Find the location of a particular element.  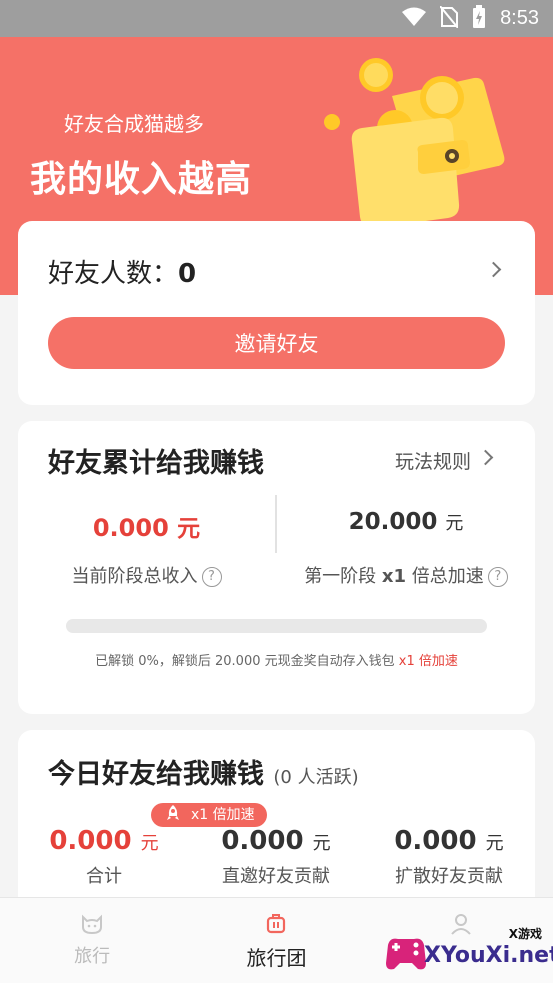

target-stage-label-prefix: 第一阶段 is located at coordinates (340, 576).